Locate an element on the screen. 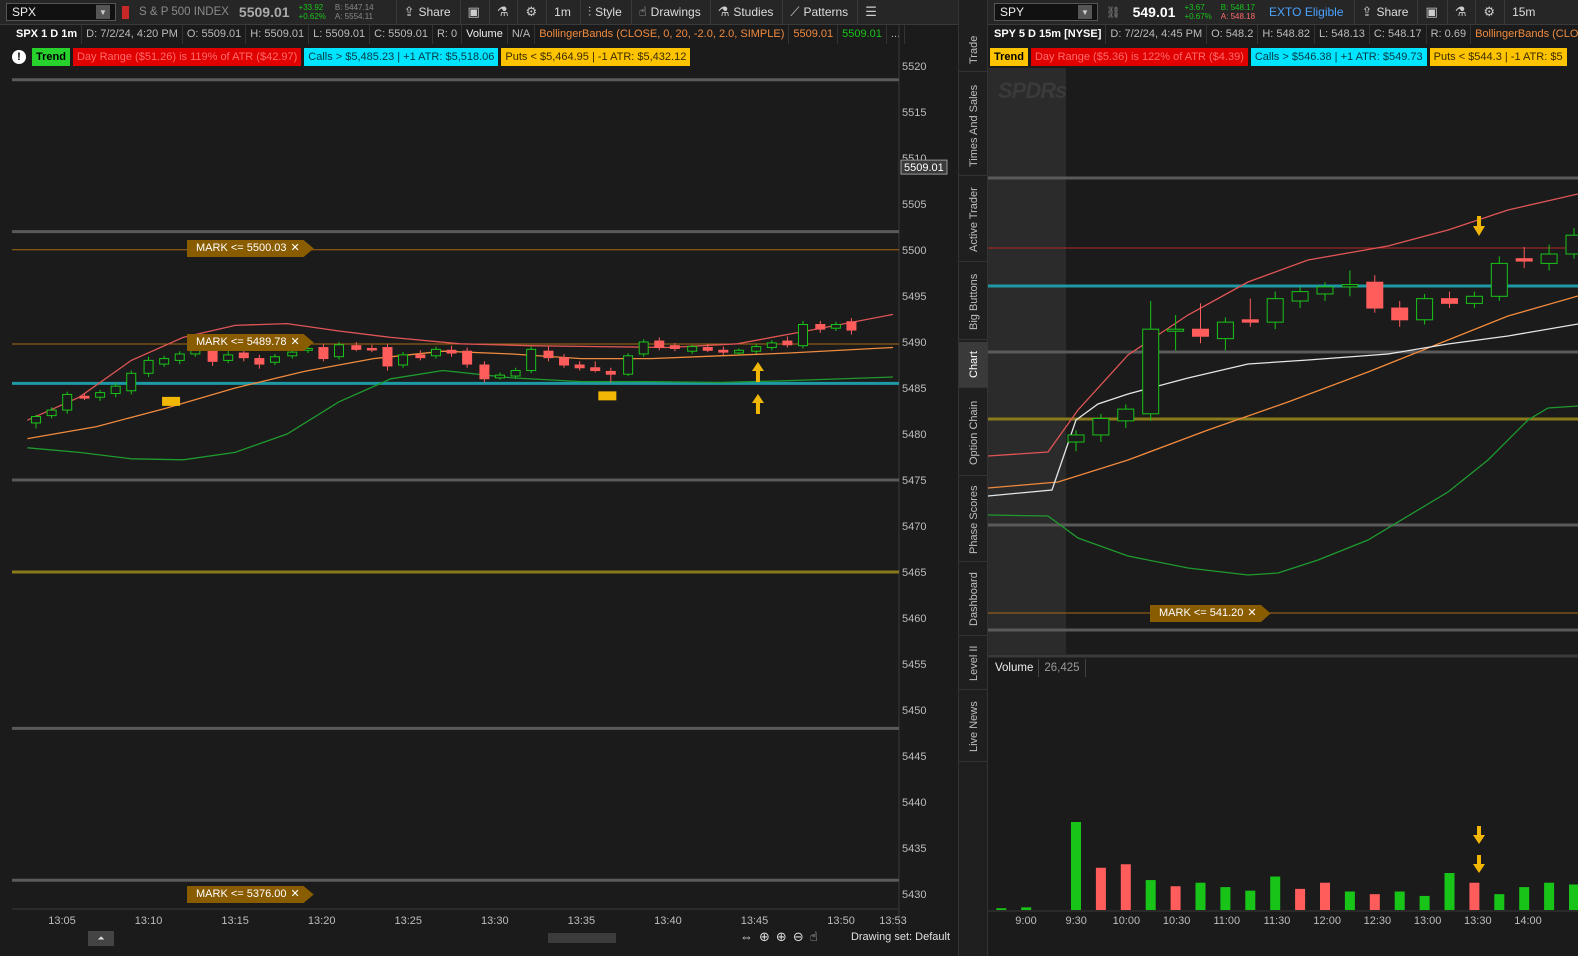 This screenshot has width=1578, height=956. price-mark-spy: MARK <= 541.20 ✕ is located at coordinates (1210, 613).